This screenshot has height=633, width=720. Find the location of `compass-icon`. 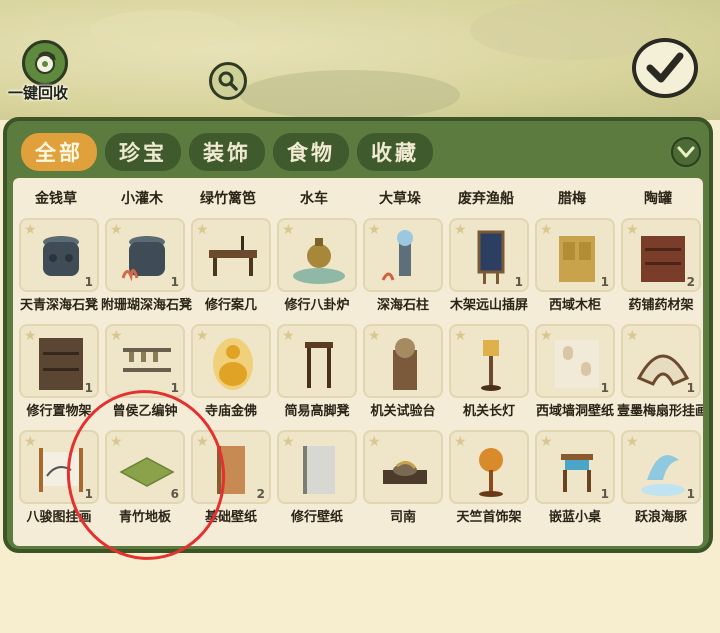

compass-icon is located at coordinates (405, 472).